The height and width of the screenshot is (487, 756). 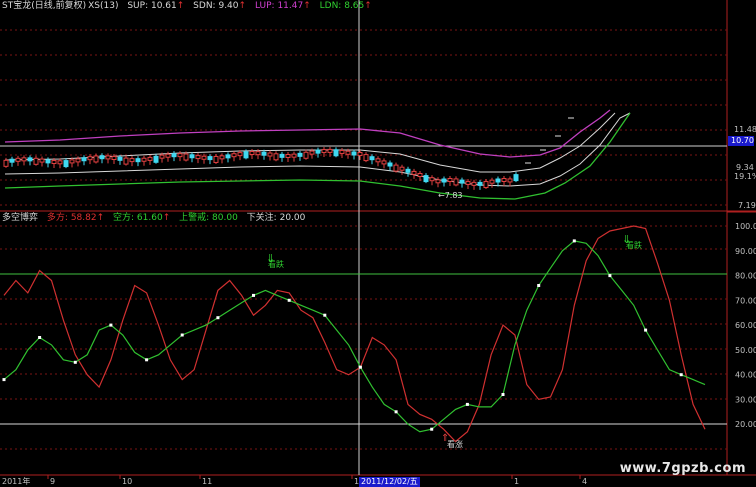 I want to click on price-axis-label: 7.19, so click(x=747, y=205).